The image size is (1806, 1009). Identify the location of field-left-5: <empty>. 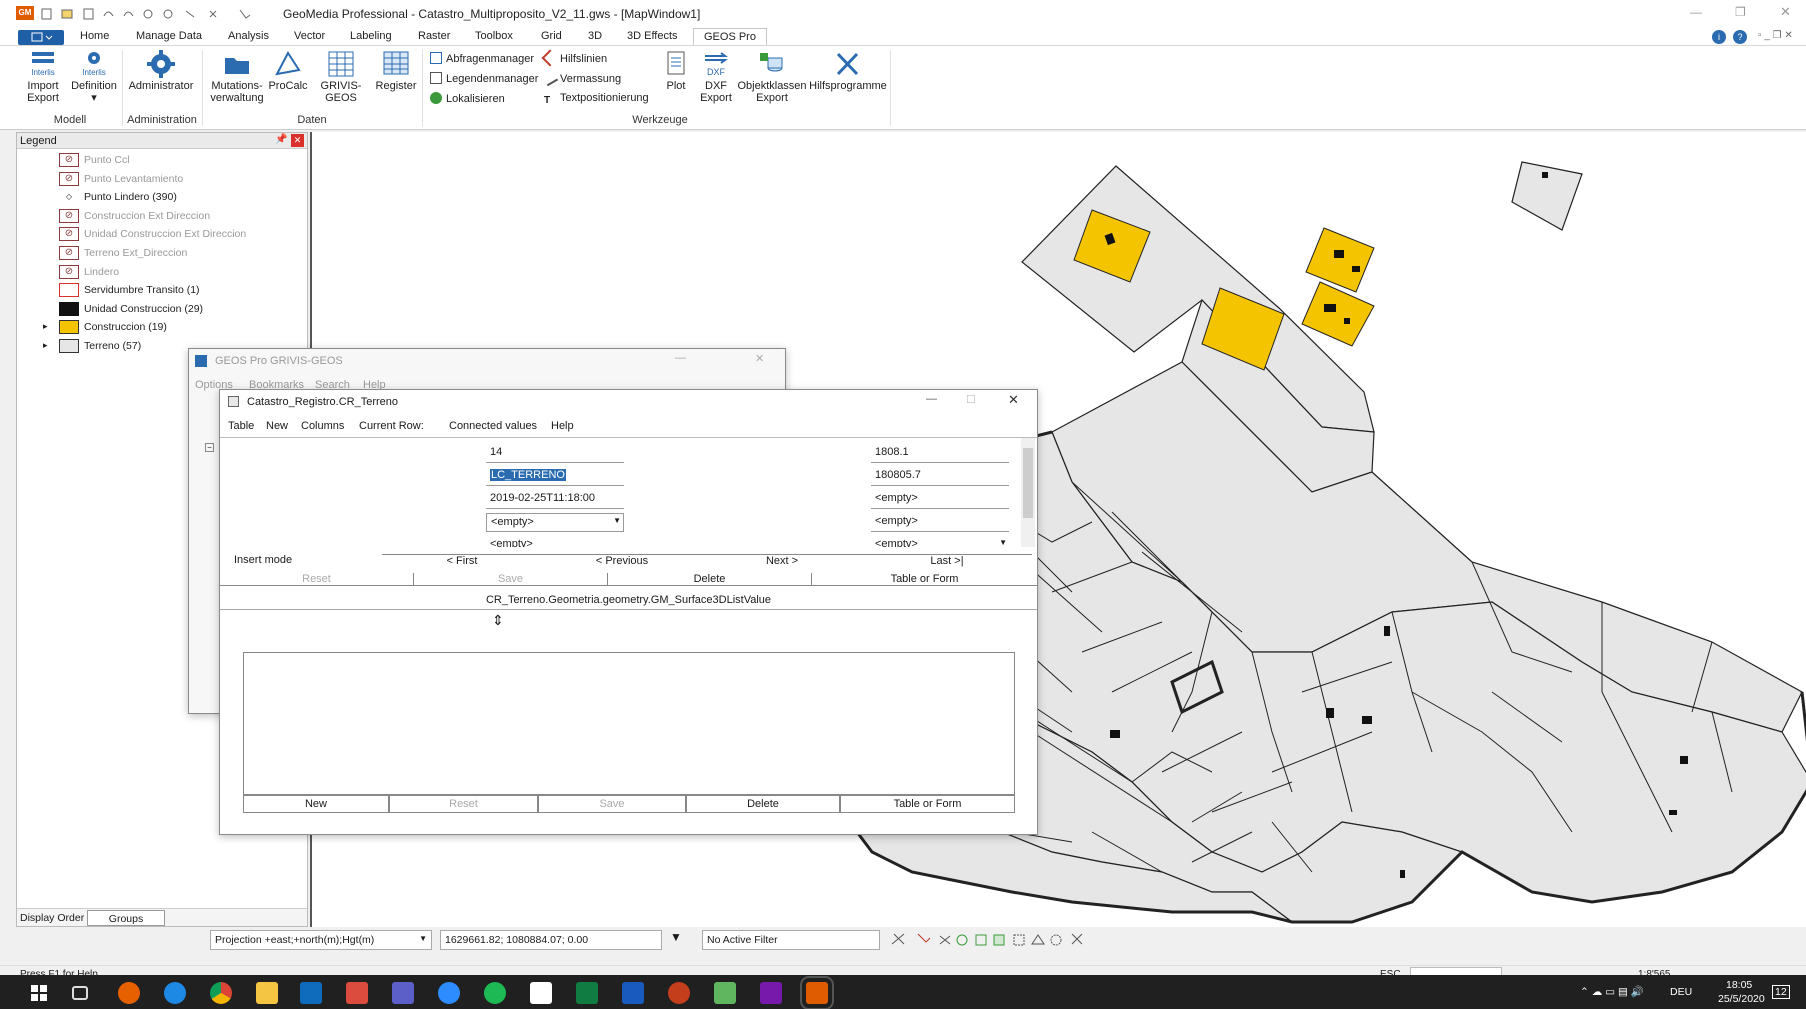
(555, 541).